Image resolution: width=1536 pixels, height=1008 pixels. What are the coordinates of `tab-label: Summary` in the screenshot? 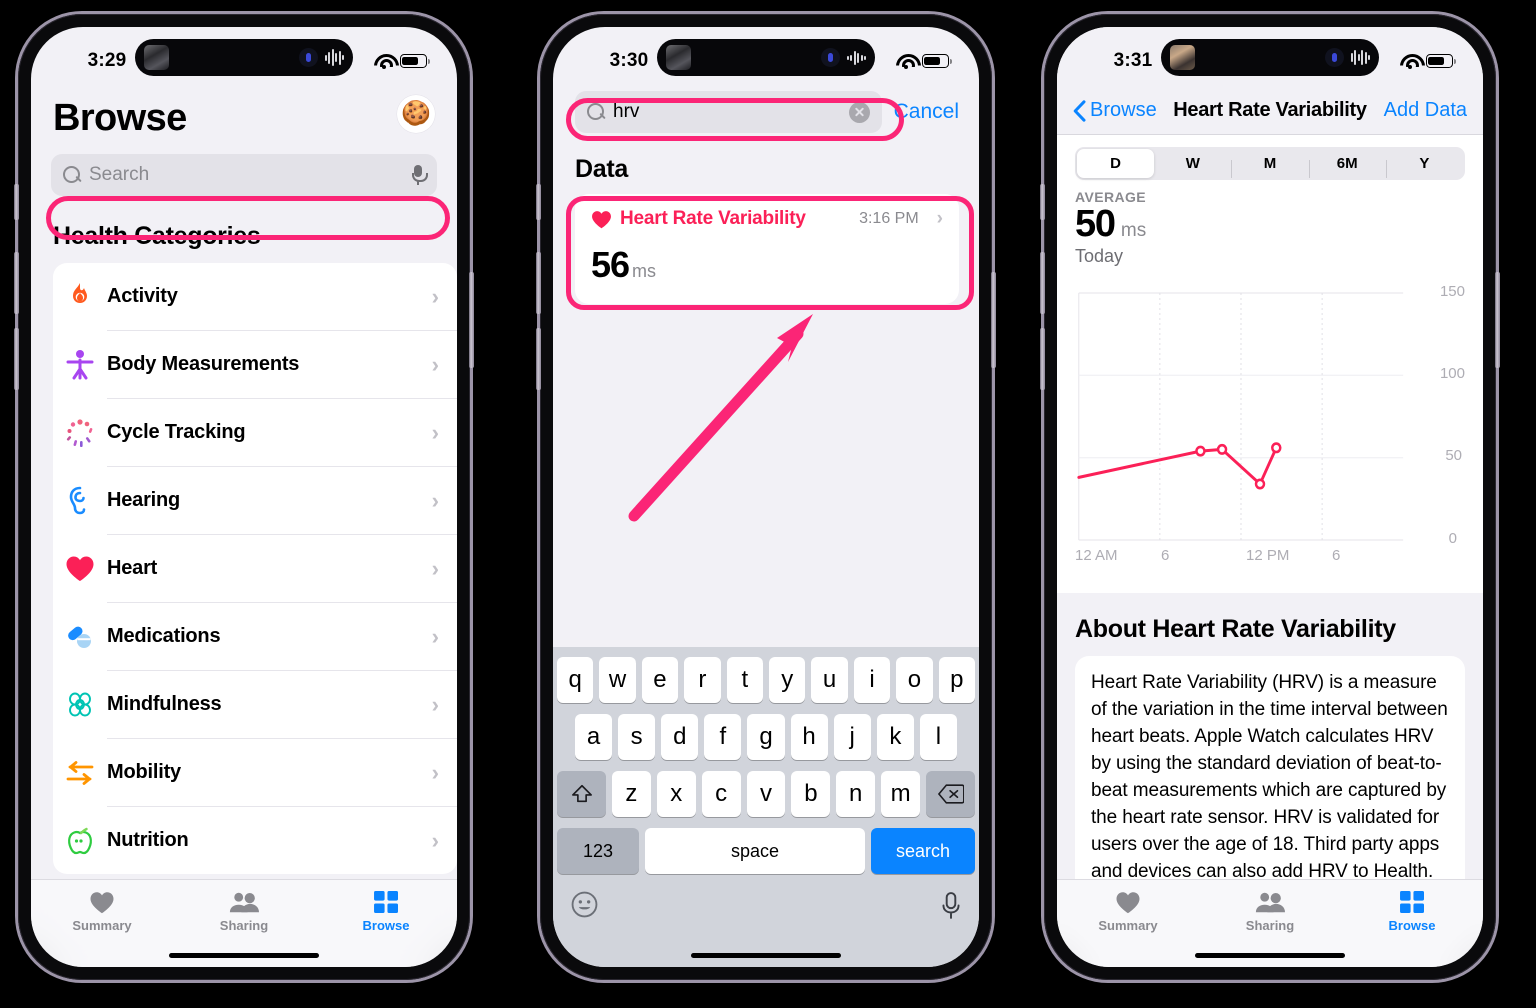 It's located at (102, 925).